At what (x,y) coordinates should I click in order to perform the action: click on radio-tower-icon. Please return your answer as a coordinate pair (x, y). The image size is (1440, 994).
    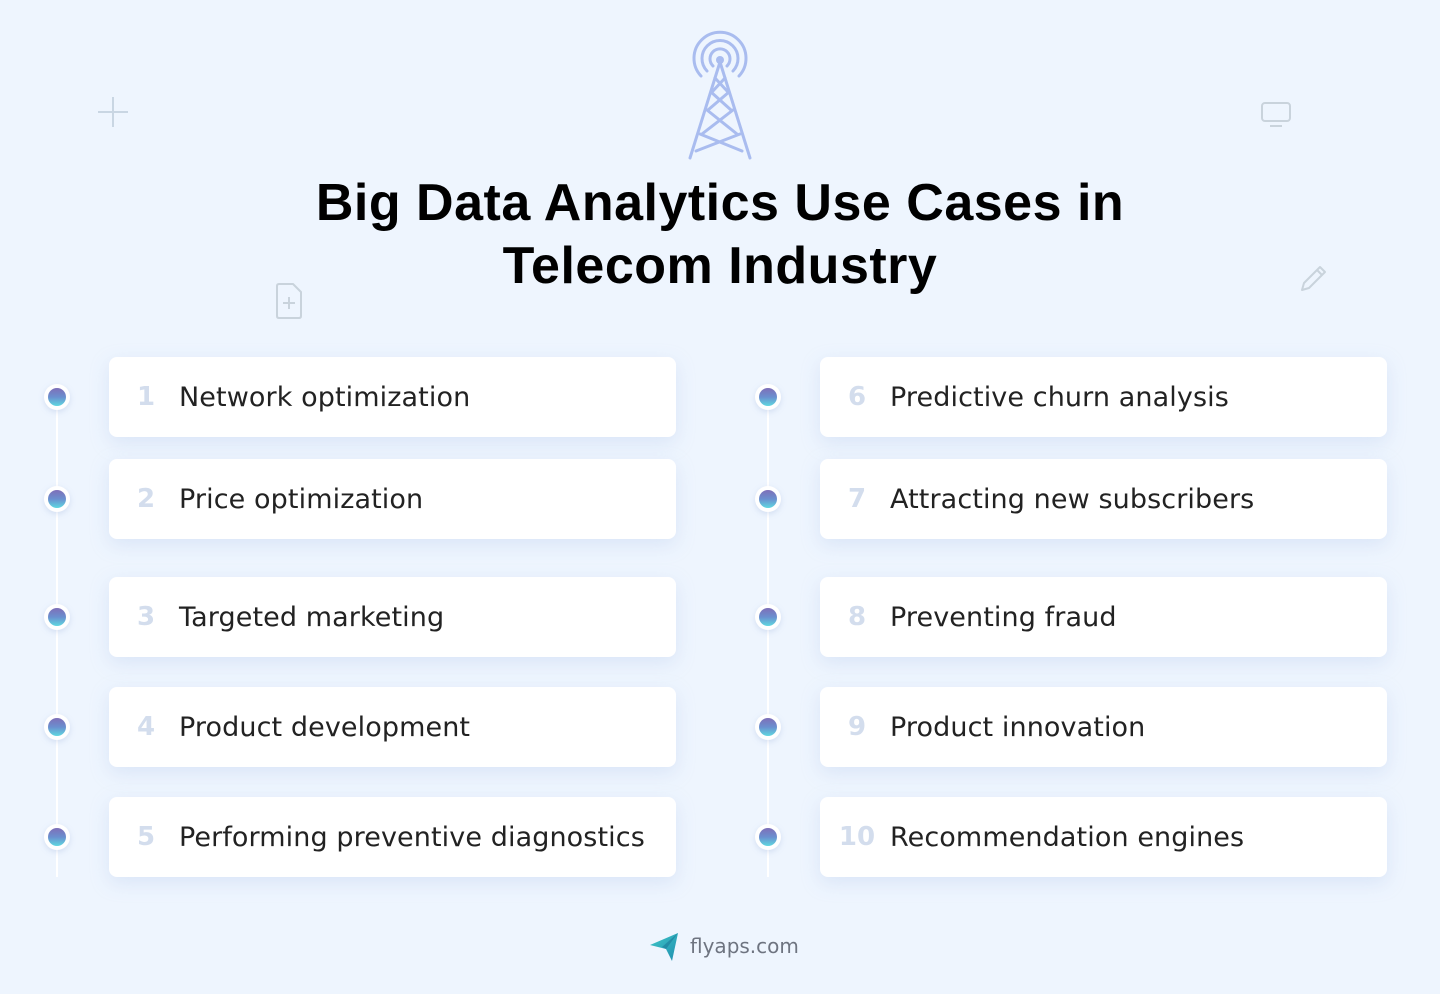
    Looking at the image, I should click on (720, 95).